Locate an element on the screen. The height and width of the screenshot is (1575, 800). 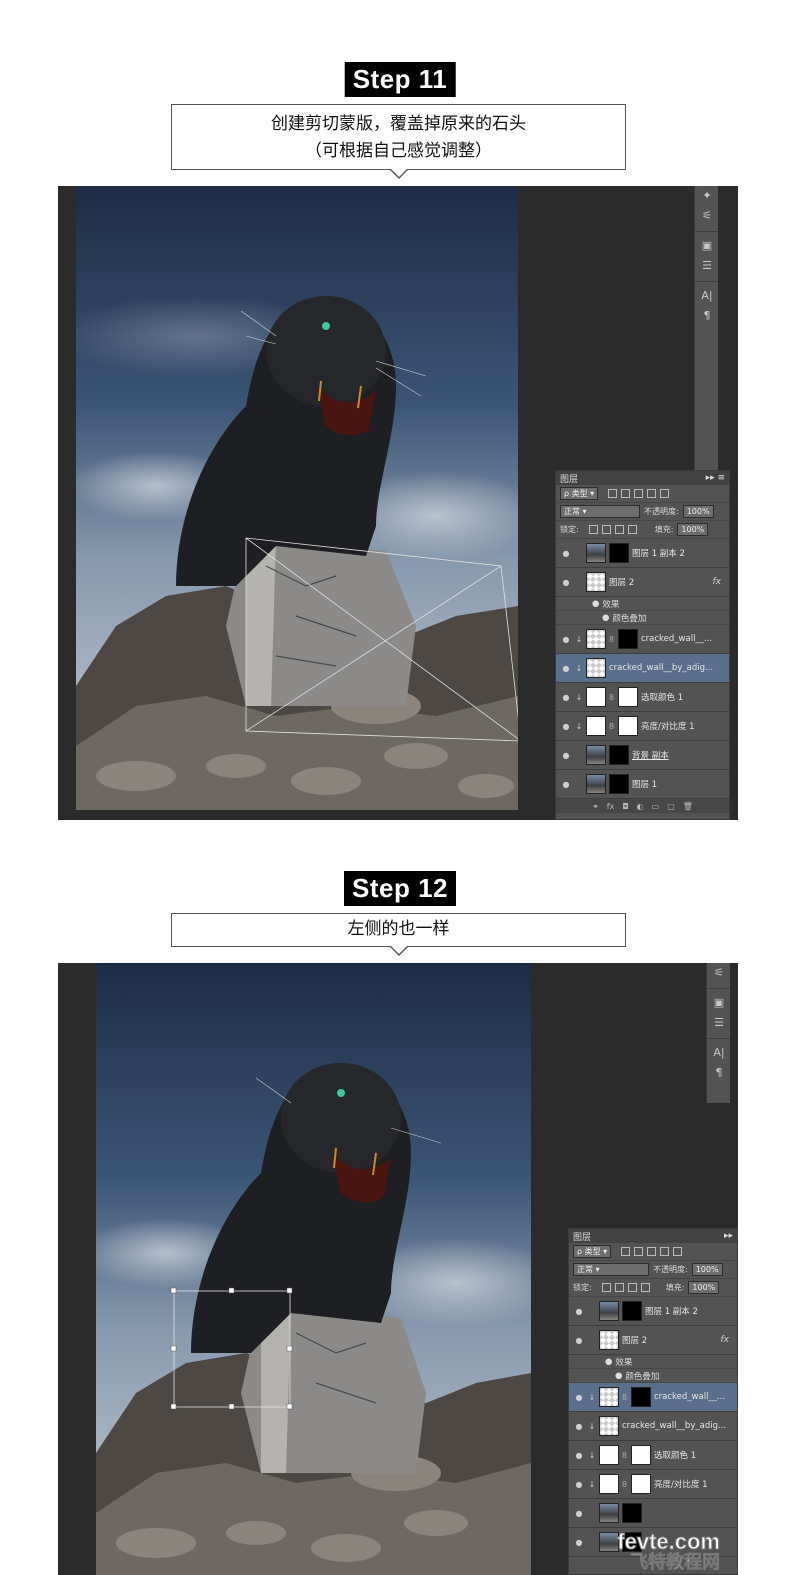
layers-panel-header: 图层 ▸▸ is located at coordinates (653, 1236).